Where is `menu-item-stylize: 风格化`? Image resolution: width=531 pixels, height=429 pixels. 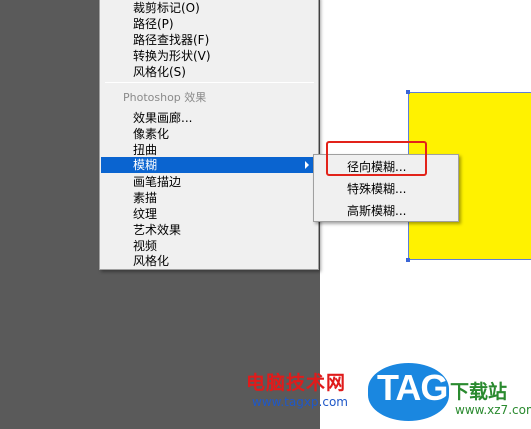 menu-item-stylize: 风格化 is located at coordinates (209, 261).